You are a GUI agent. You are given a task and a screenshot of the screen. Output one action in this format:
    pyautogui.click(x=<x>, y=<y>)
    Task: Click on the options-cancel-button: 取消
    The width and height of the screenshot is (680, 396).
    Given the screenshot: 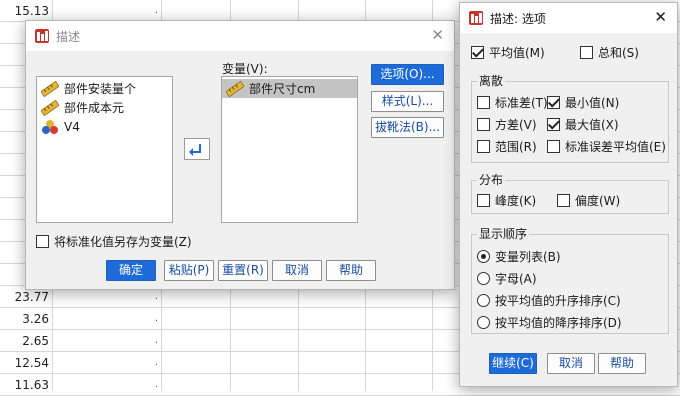 What is the action you would take?
    pyautogui.click(x=571, y=363)
    